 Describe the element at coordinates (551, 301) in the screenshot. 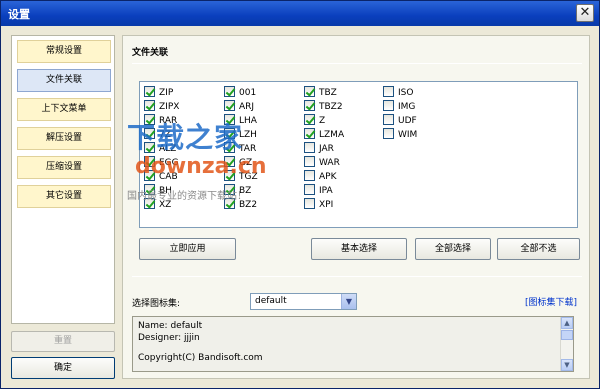

I see `iconset-download-link: [图标集下载]` at that location.